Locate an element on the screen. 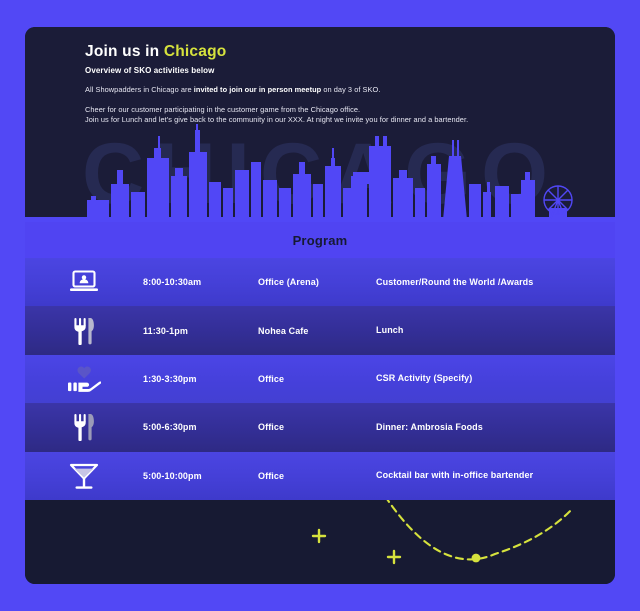 This screenshot has width=640, height=611. martini-glass-icon is located at coordinates (84, 476).